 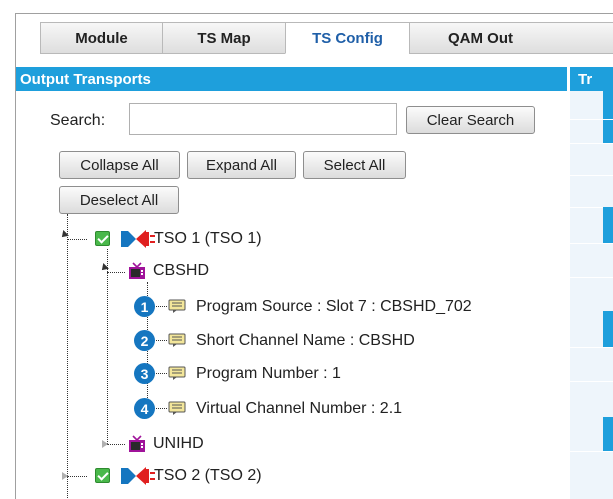 What do you see at coordinates (263, 119) in the screenshot?
I see `search-input` at bounding box center [263, 119].